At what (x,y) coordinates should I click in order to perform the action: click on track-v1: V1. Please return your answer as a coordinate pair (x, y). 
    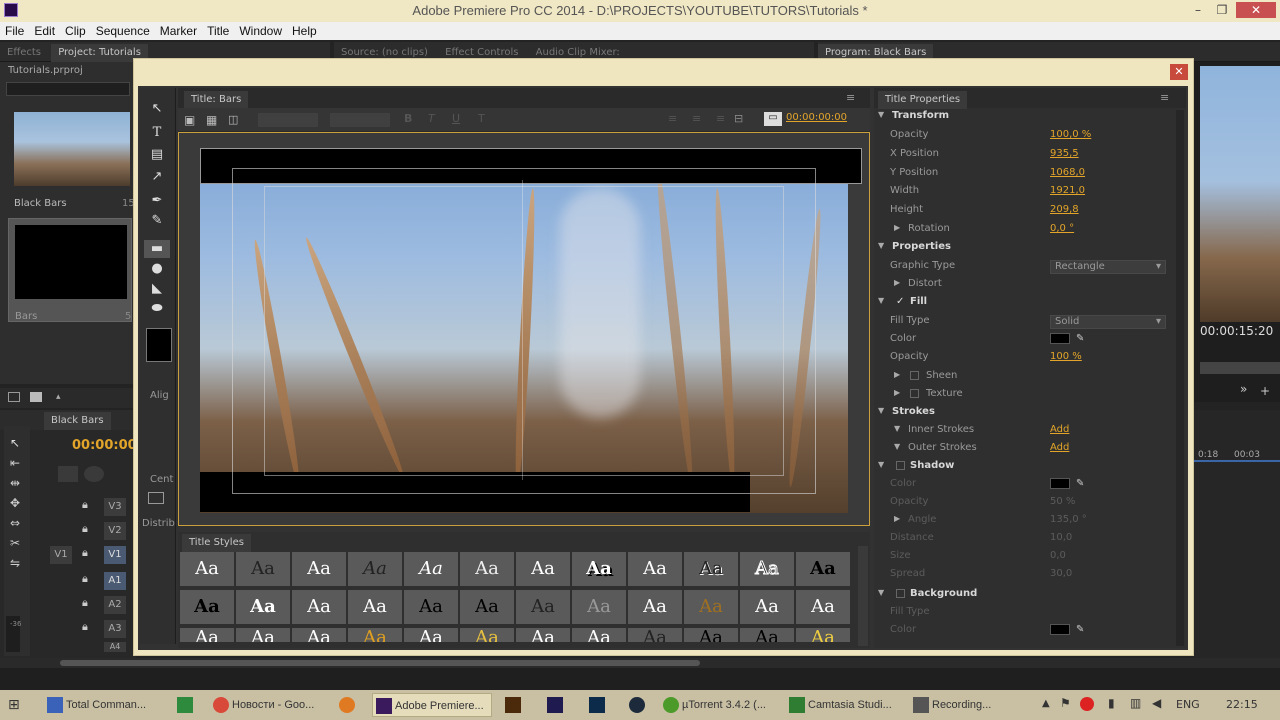
    Looking at the image, I should click on (115, 555).